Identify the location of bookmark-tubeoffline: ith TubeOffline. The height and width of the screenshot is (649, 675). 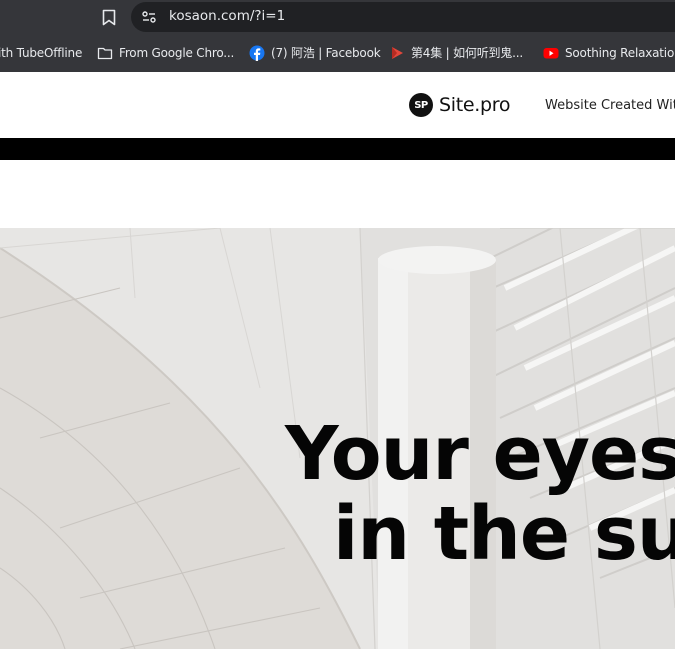
(41, 52).